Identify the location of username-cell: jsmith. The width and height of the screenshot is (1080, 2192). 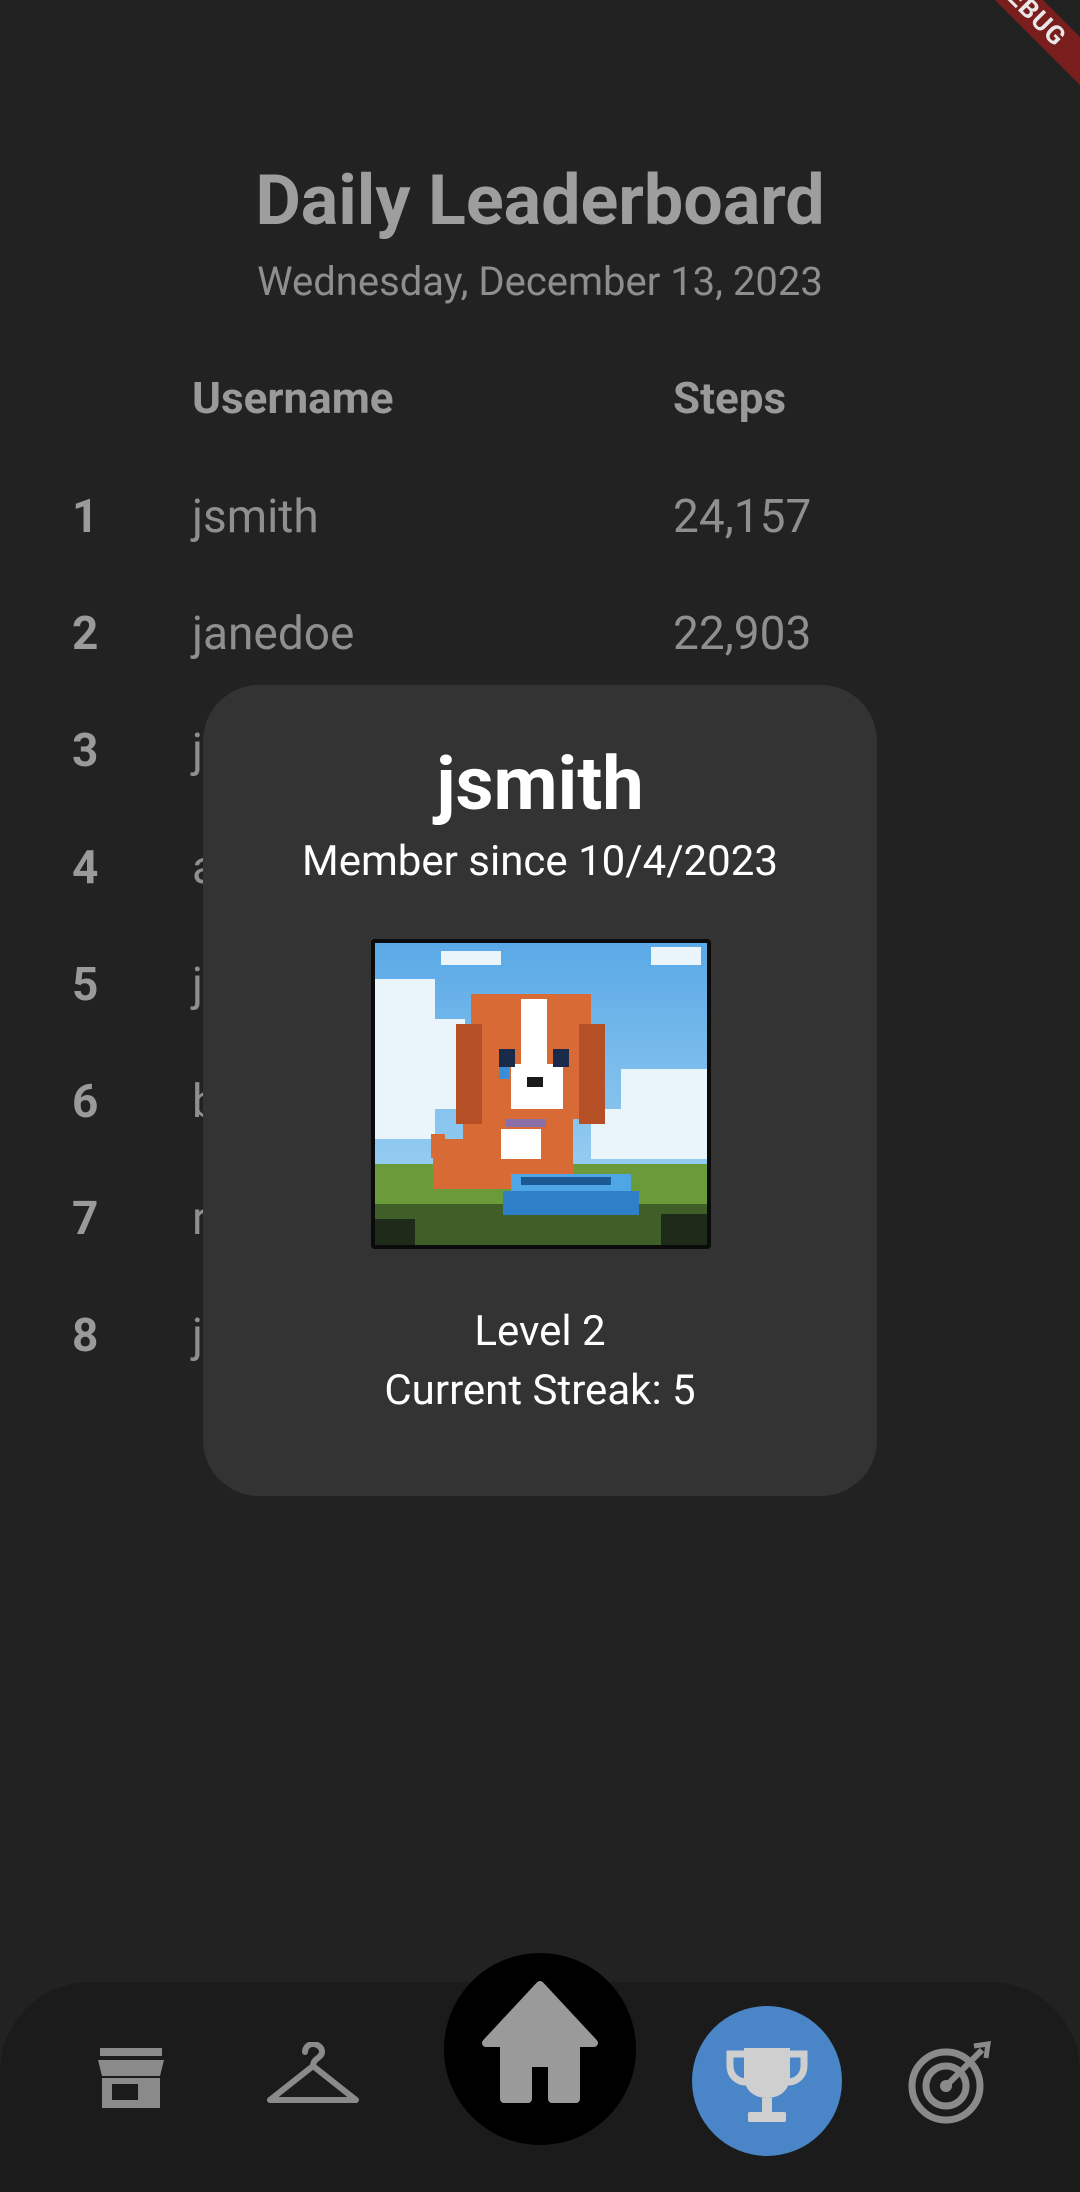
(255, 517).